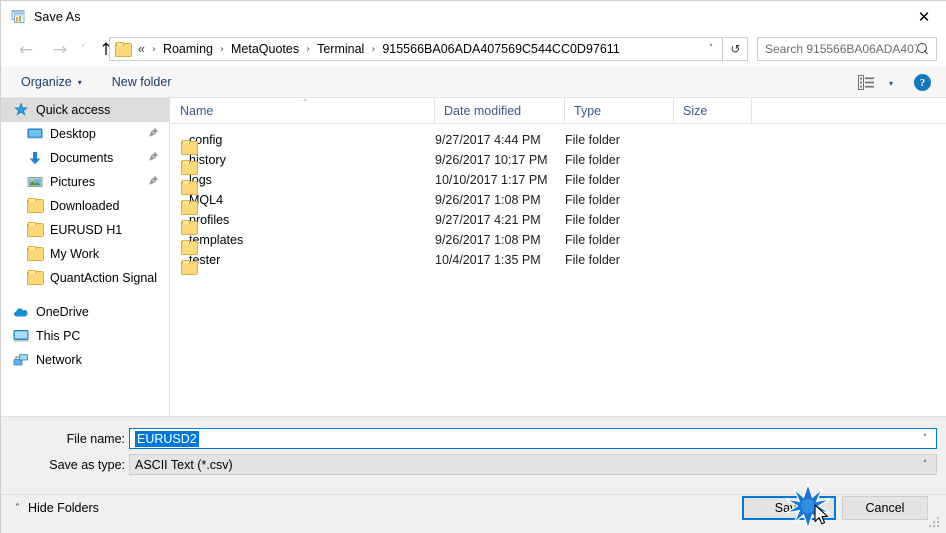 The width and height of the screenshot is (946, 533). Describe the element at coordinates (104, 278) in the screenshot. I see `sidebar-item-label: QuantAction Signal` at that location.